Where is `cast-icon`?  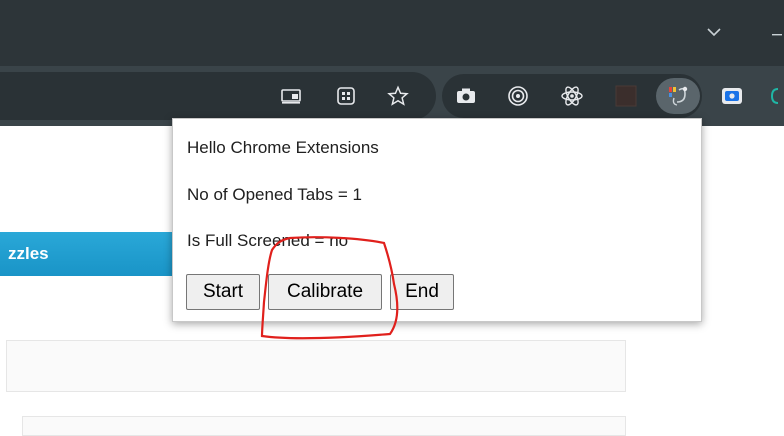
cast-icon is located at coordinates (291, 96).